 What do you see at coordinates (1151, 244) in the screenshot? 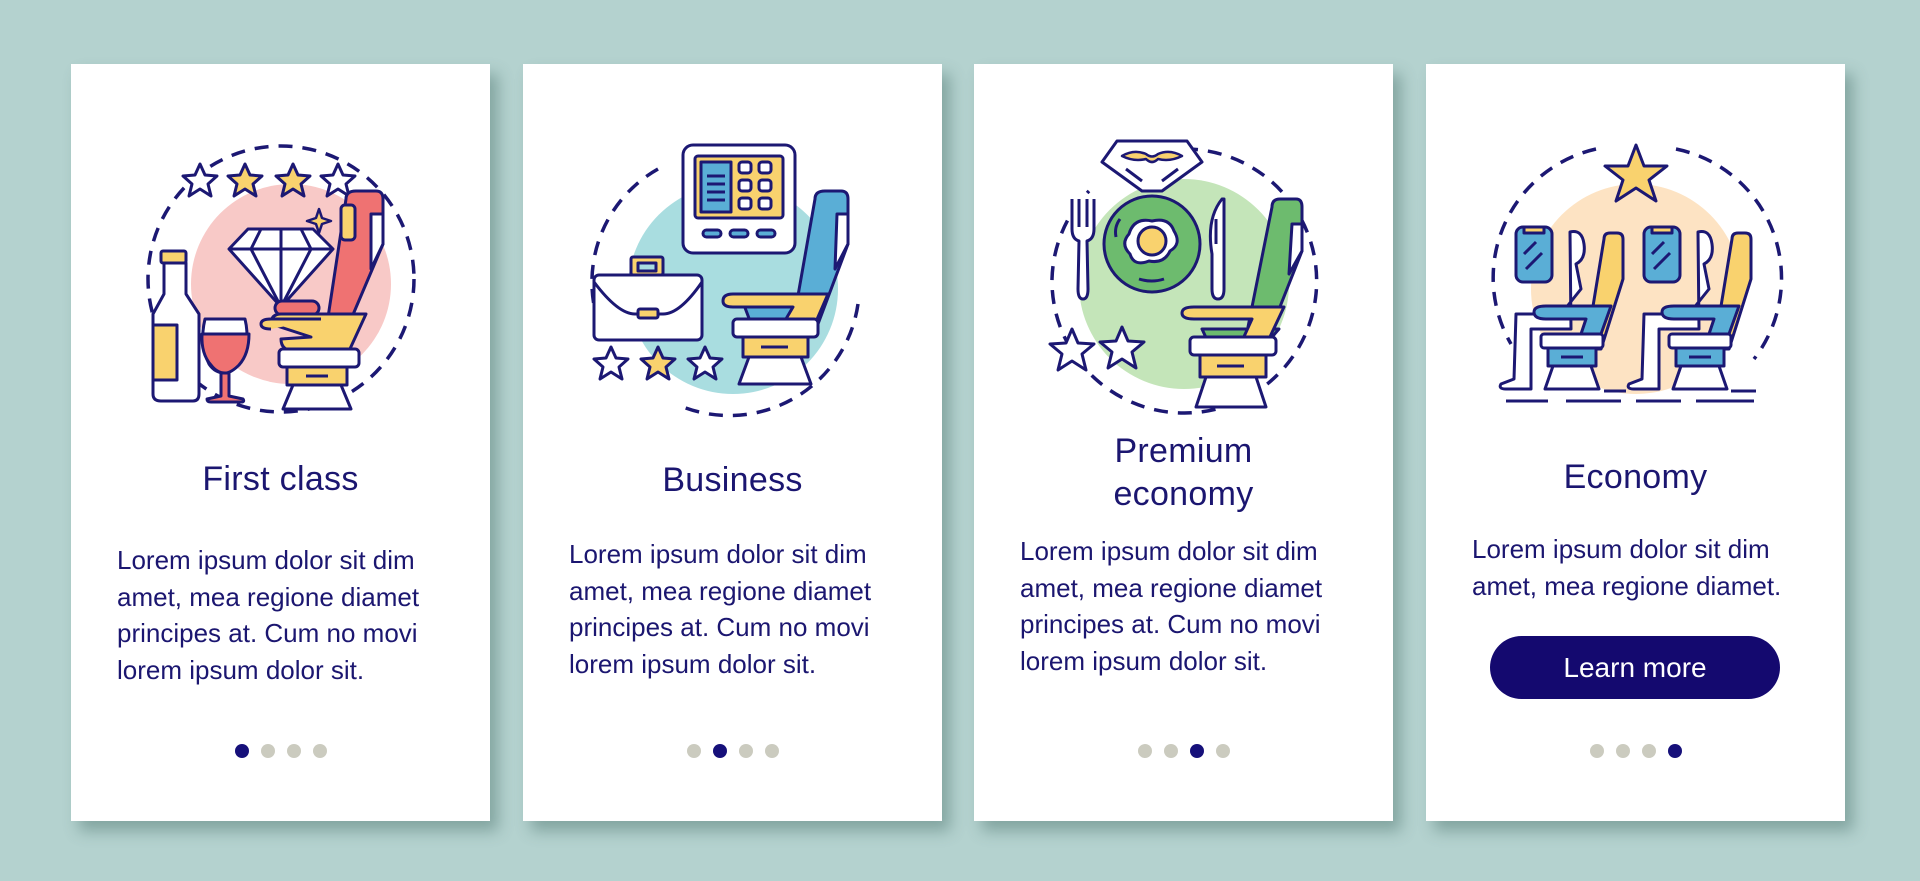
I see `plate-icon` at bounding box center [1151, 244].